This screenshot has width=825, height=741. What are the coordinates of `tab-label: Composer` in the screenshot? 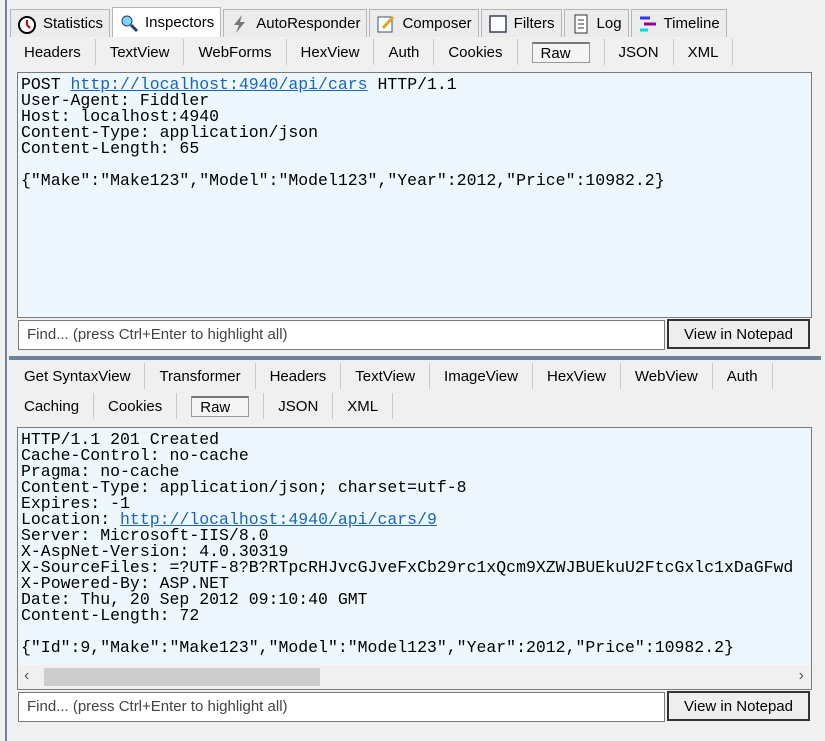 It's located at (437, 23).